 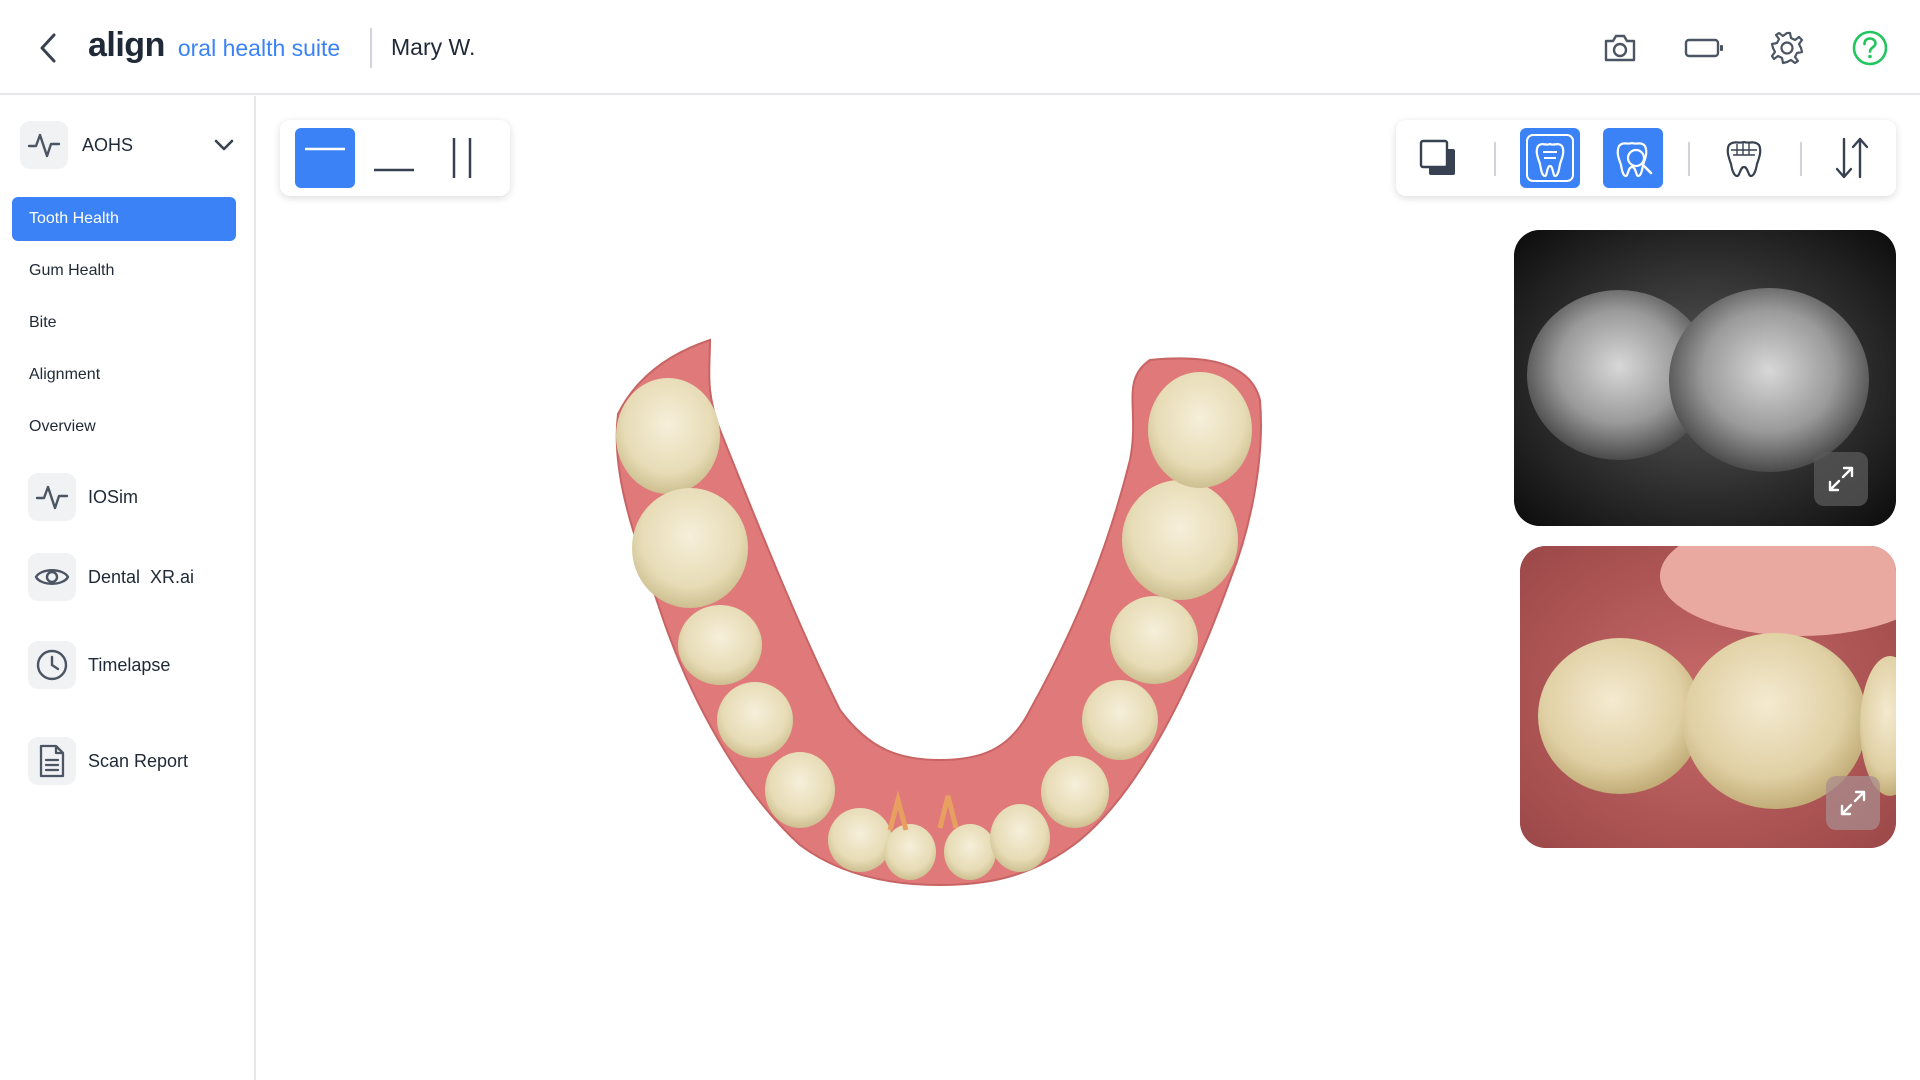 I want to click on sidebar-item-overview: Overview, so click(x=124, y=427).